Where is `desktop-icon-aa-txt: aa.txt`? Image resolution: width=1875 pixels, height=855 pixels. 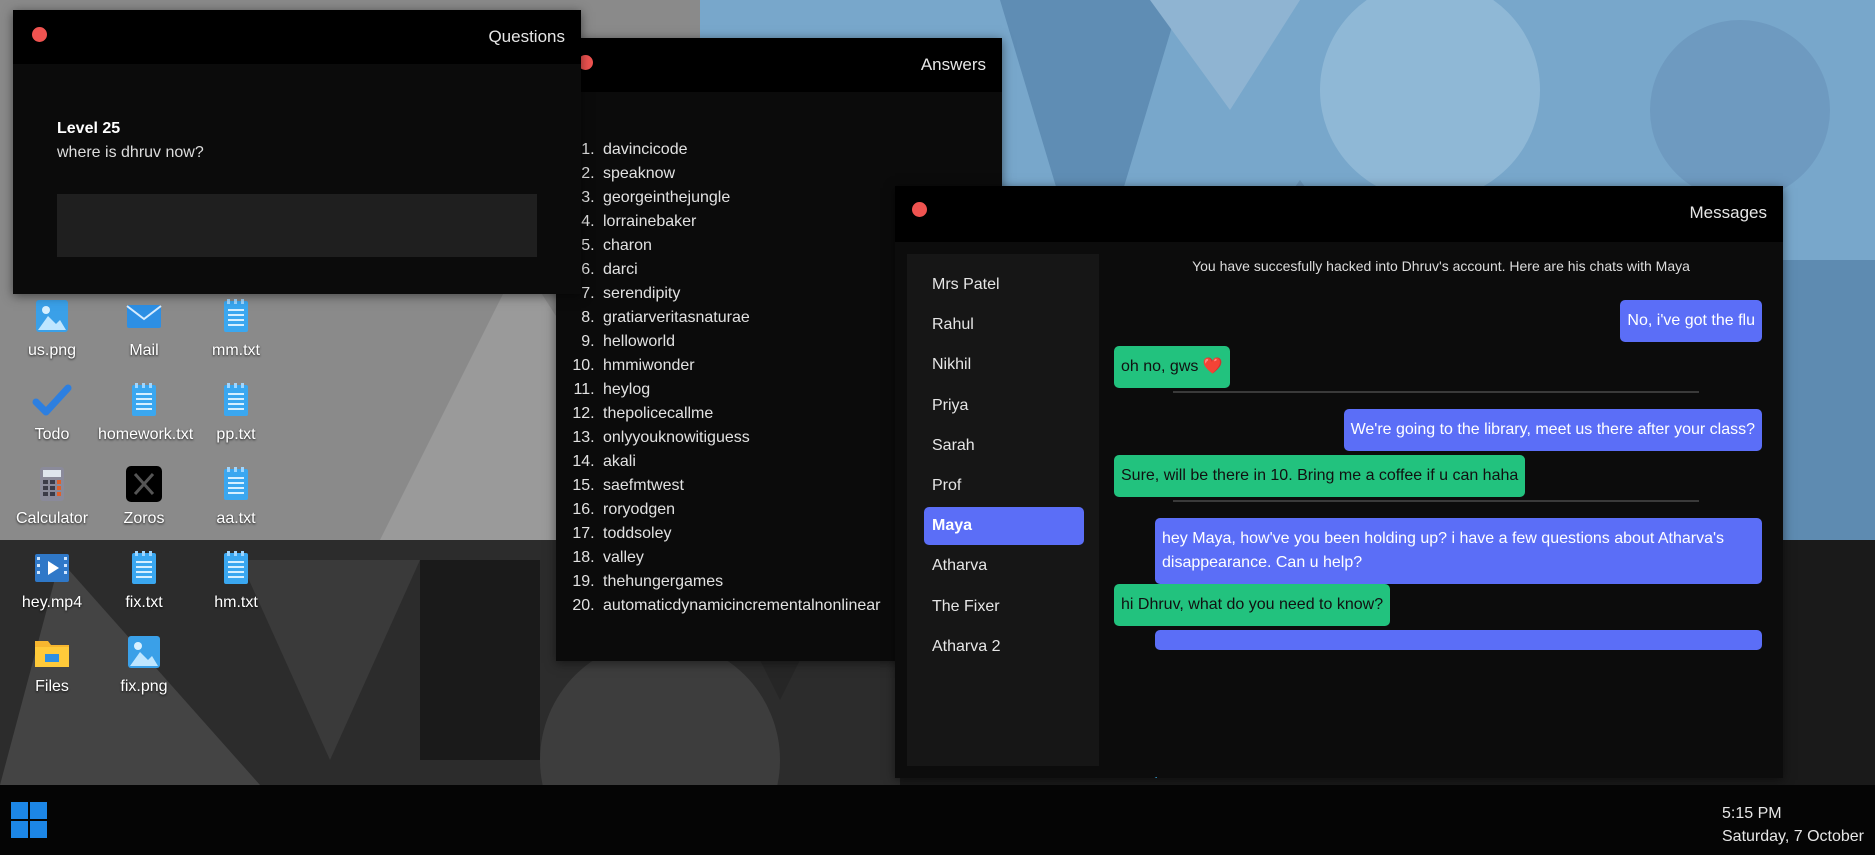
desktop-icon-aa-txt: aa.txt is located at coordinates (236, 496).